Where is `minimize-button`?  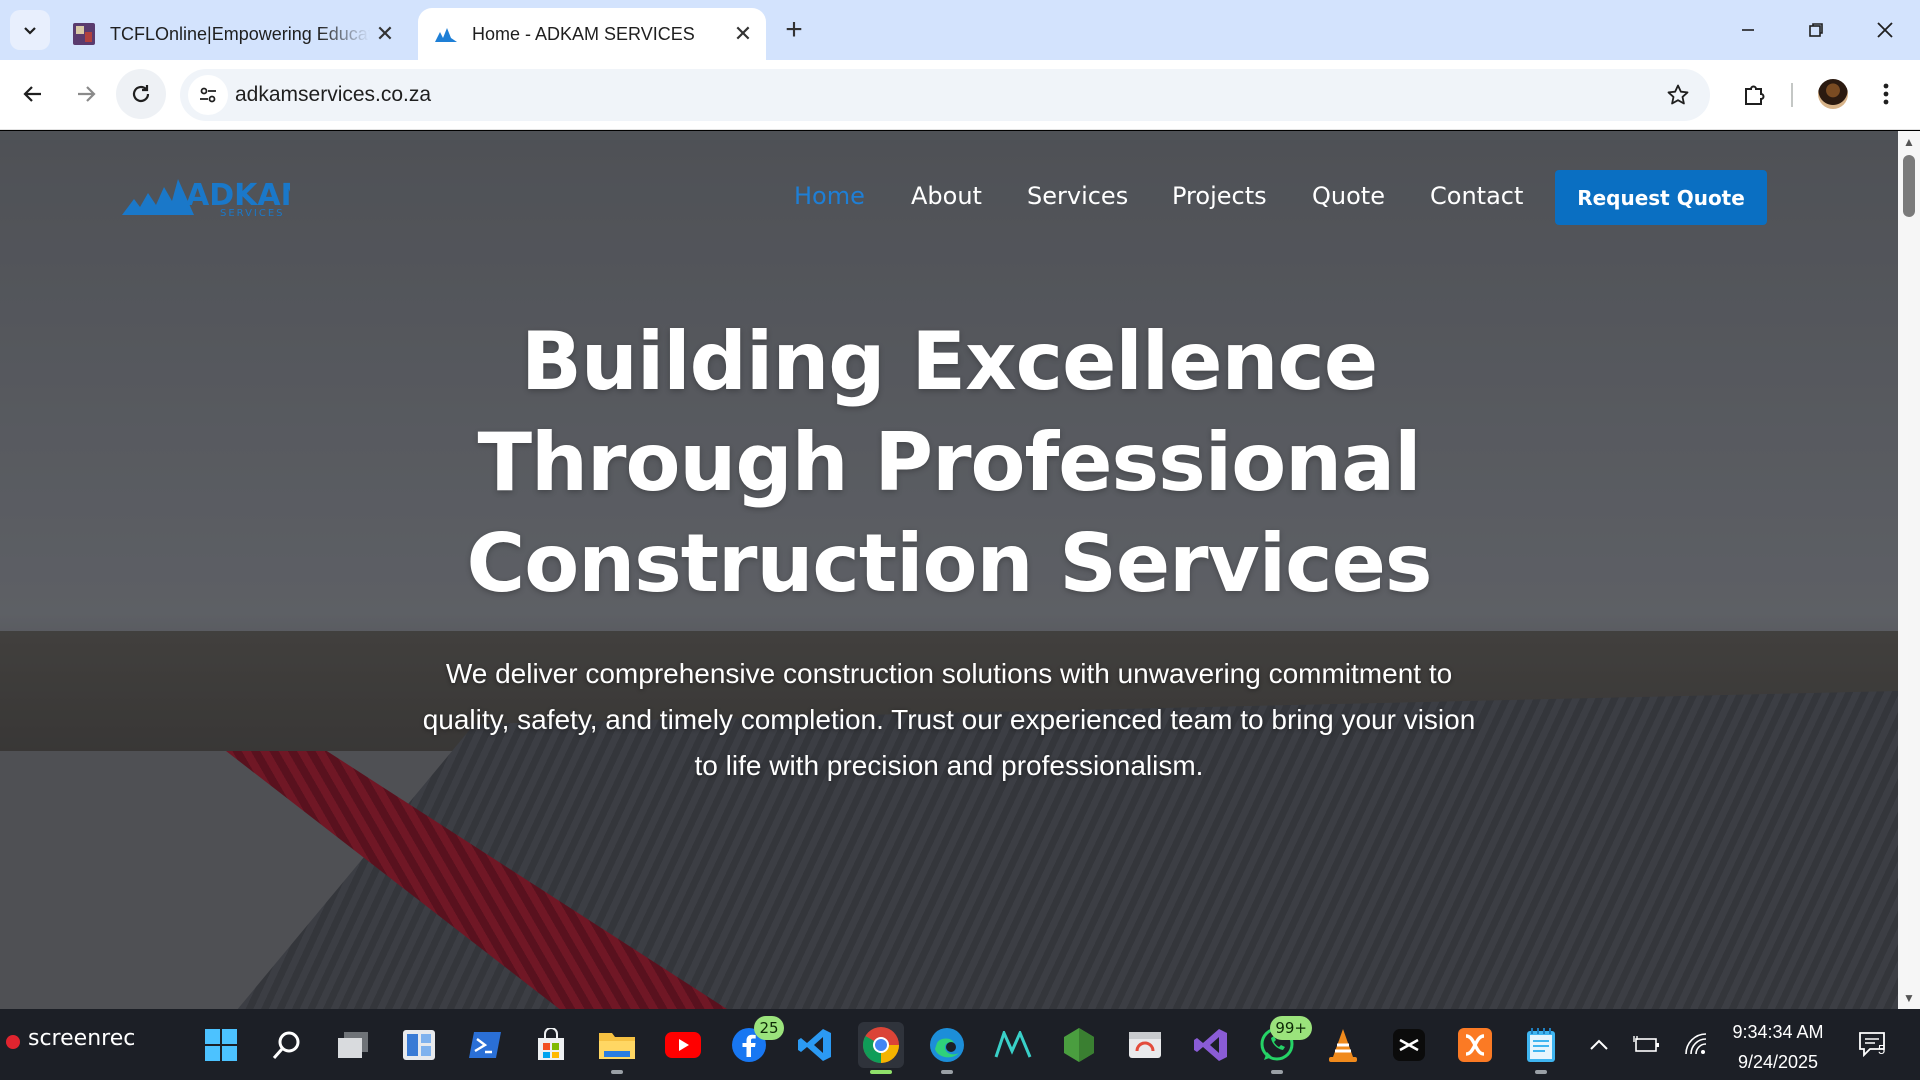 minimize-button is located at coordinates (1748, 30).